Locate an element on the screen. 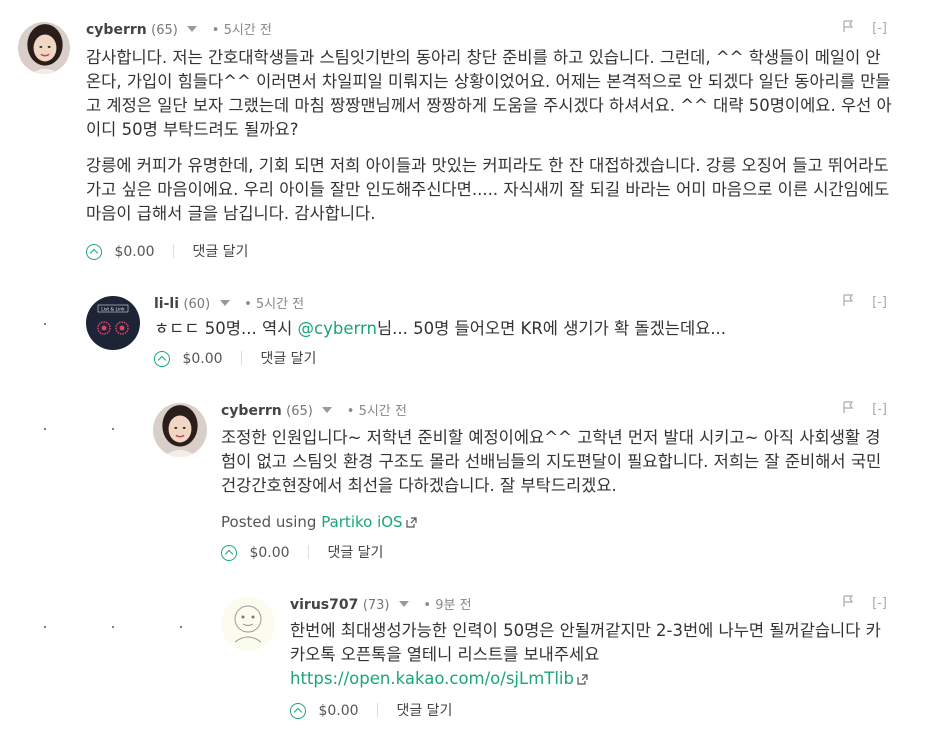 The height and width of the screenshot is (750, 943). posted-using-label: Posted using is located at coordinates (271, 522).